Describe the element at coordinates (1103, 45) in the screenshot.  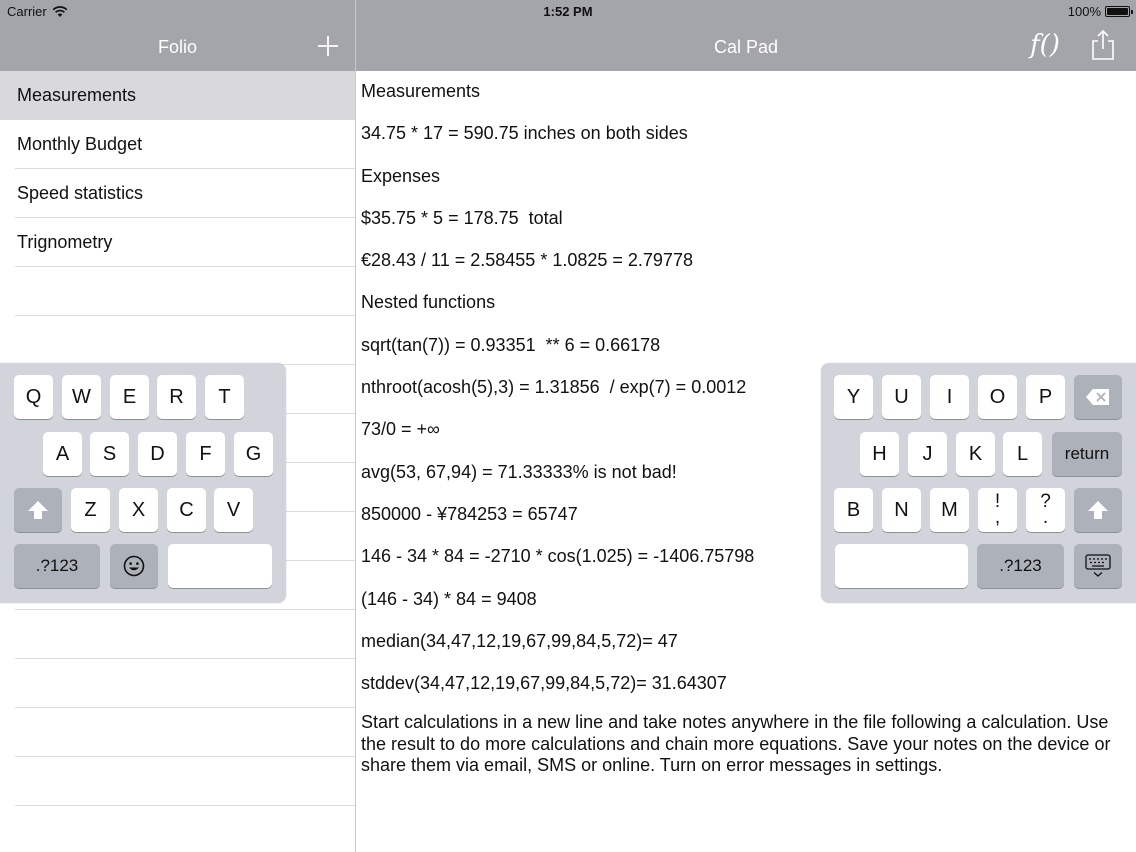
I see `share-icon` at that location.